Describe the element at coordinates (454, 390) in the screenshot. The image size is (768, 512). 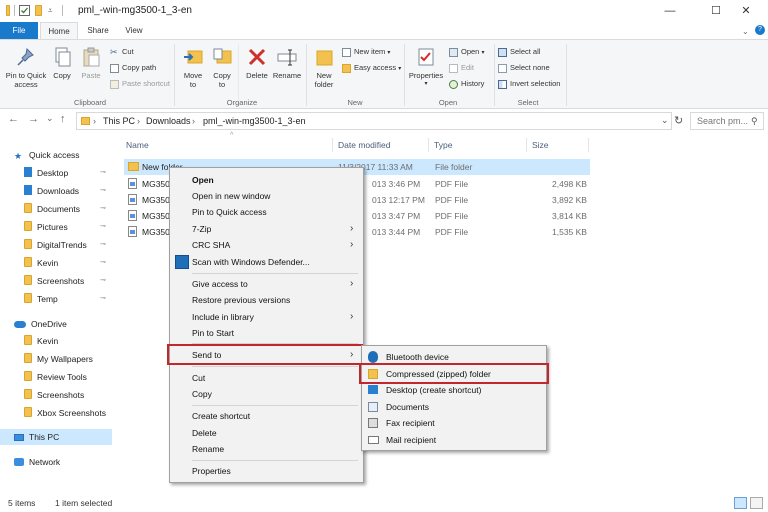
I see `send-to-desktop: Desktop (create shortcut)` at that location.